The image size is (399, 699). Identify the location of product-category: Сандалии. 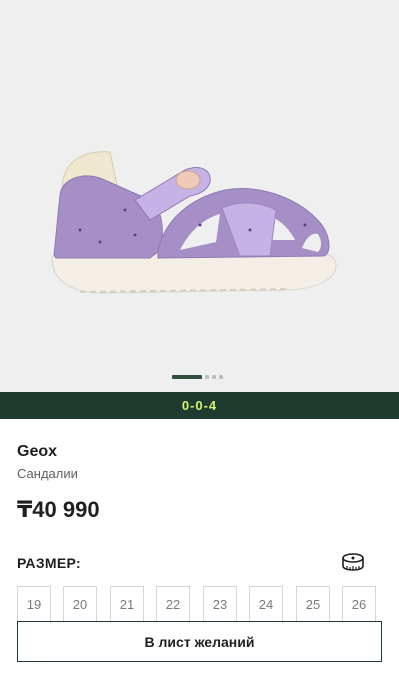
(47, 473).